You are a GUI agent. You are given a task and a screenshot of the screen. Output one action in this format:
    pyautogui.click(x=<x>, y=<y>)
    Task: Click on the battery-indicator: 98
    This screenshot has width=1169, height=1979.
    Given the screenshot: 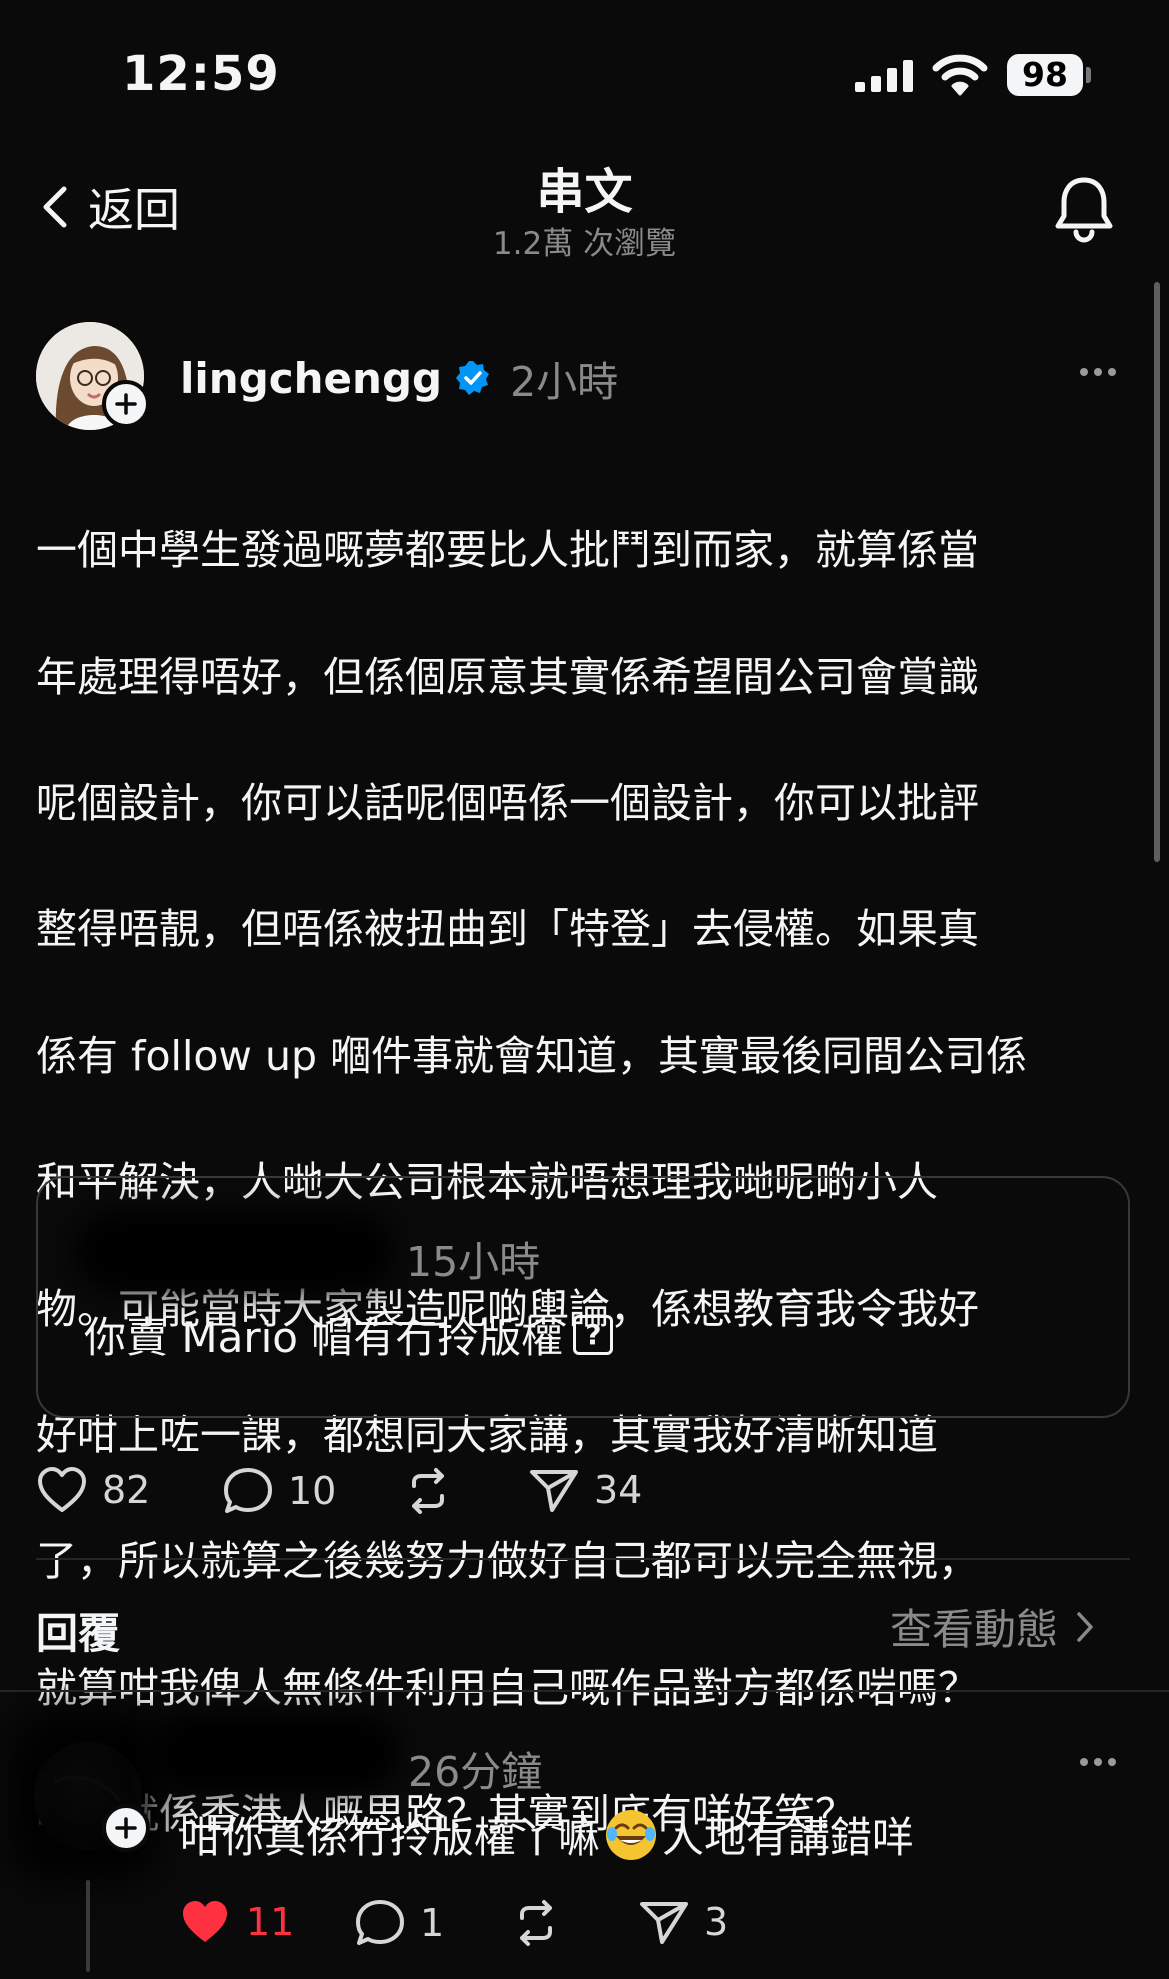 What is the action you would take?
    pyautogui.click(x=1045, y=75)
    